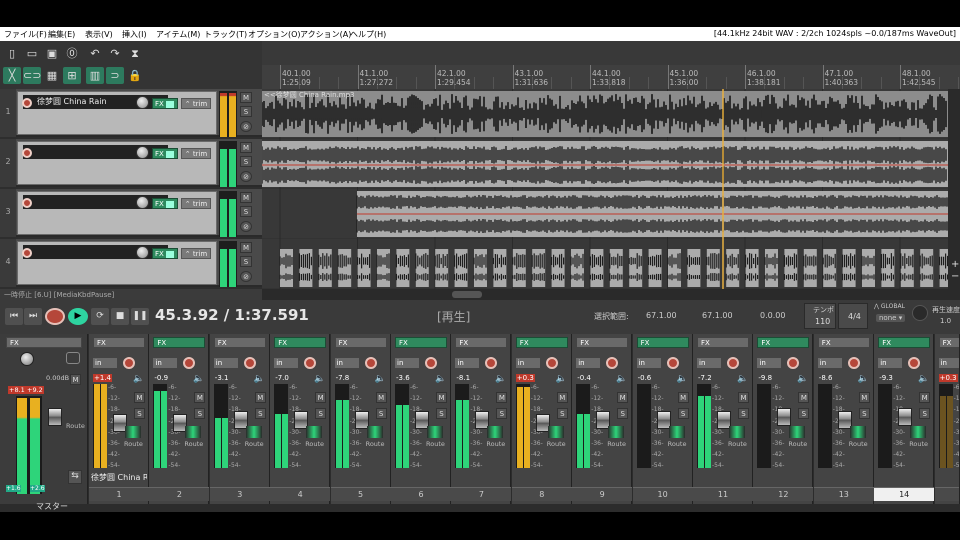 The height and width of the screenshot is (540, 960). What do you see at coordinates (55, 316) in the screenshot?
I see `record-button` at bounding box center [55, 316].